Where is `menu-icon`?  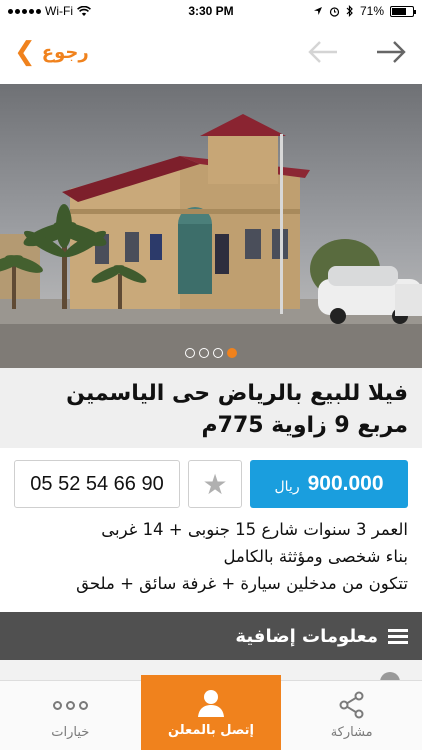 menu-icon is located at coordinates (398, 636).